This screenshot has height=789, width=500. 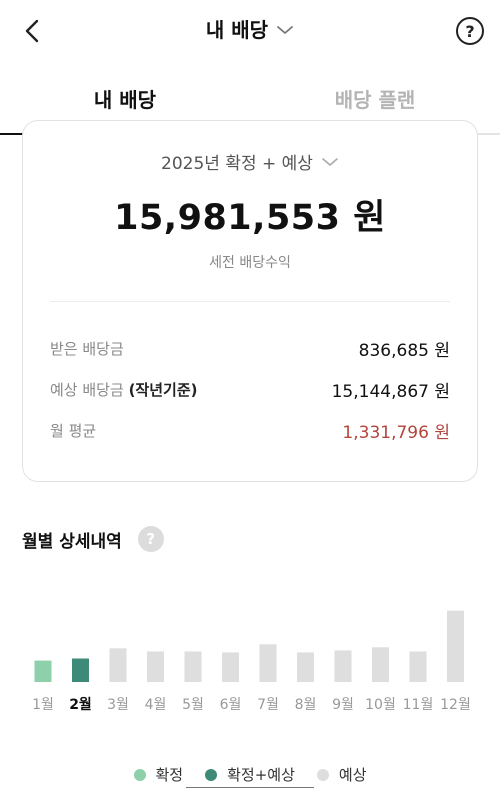 I want to click on row-label-note: (작년기준), so click(x=163, y=389).